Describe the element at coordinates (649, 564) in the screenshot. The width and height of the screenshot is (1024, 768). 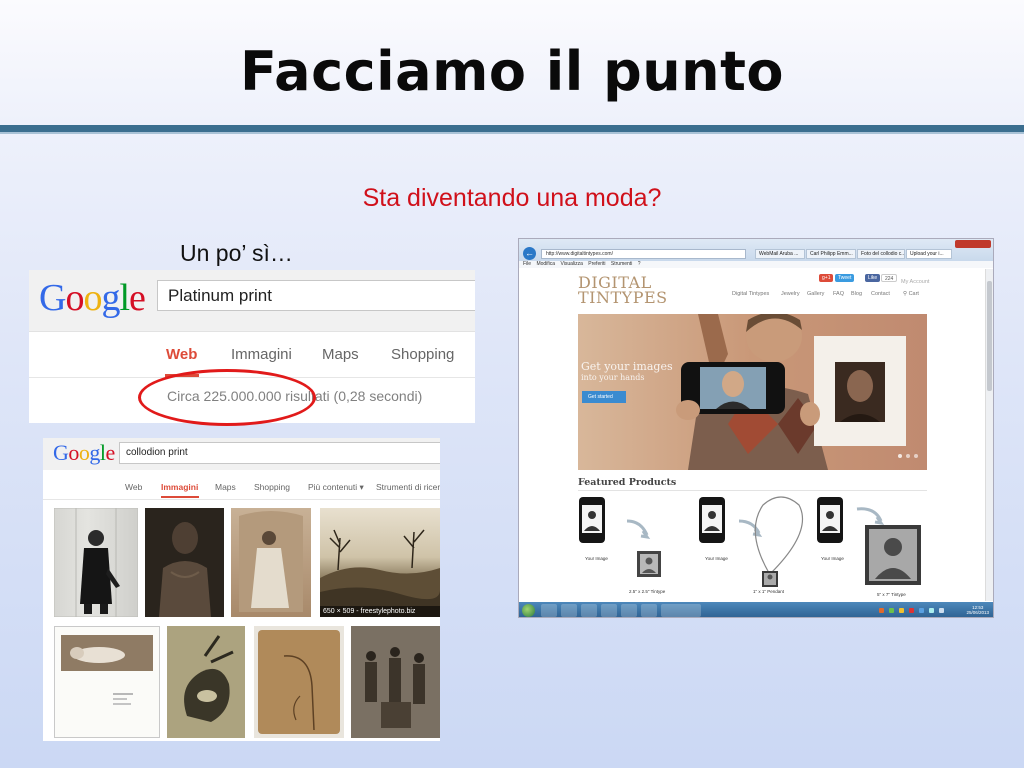
I see `tintype-icon` at that location.